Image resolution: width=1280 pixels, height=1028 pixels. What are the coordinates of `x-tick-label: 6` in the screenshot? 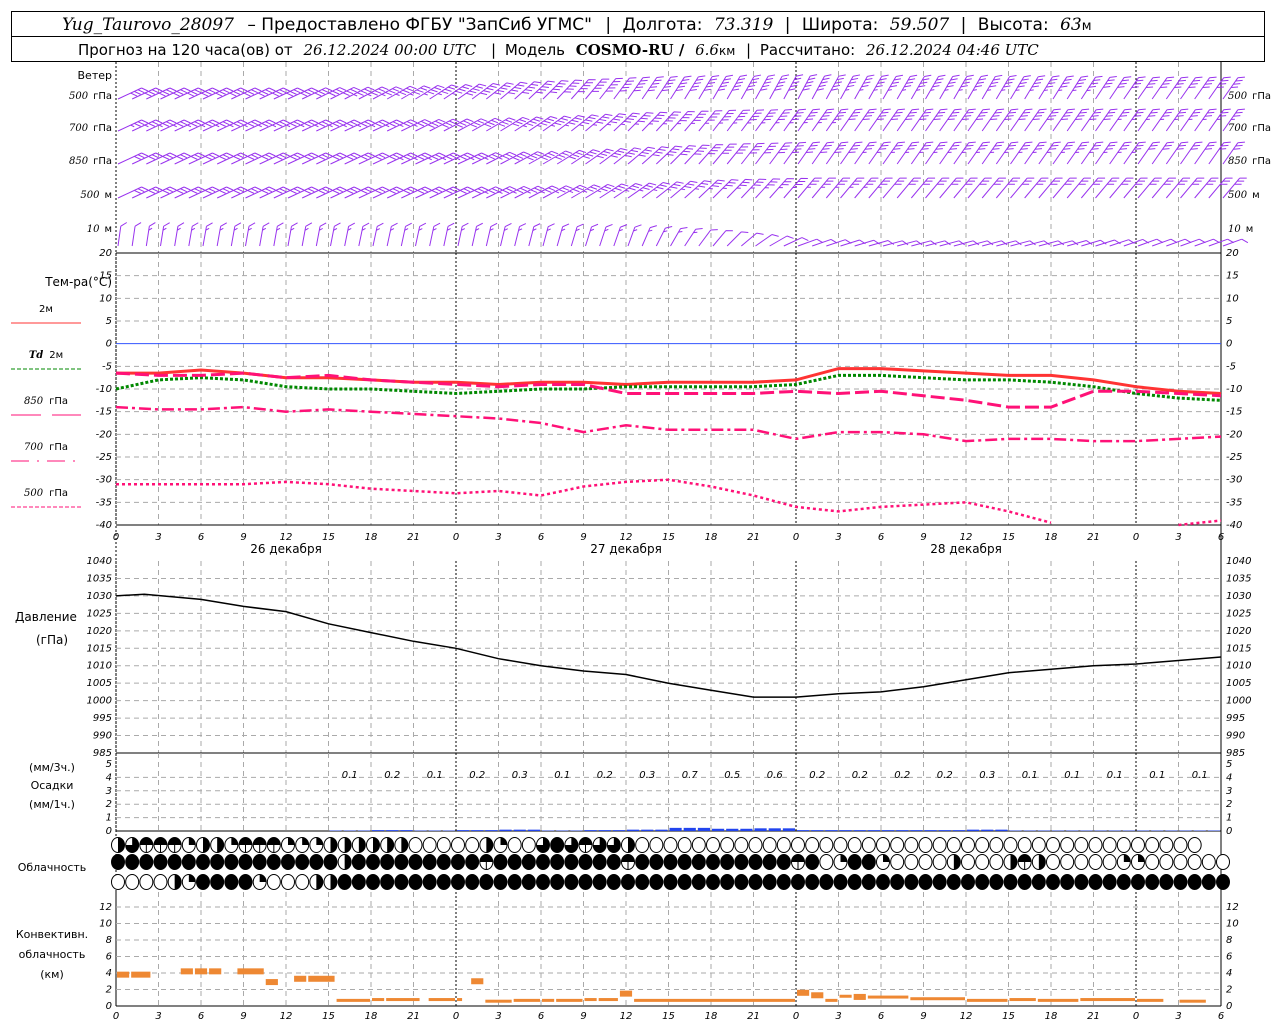 It's located at (201, 537).